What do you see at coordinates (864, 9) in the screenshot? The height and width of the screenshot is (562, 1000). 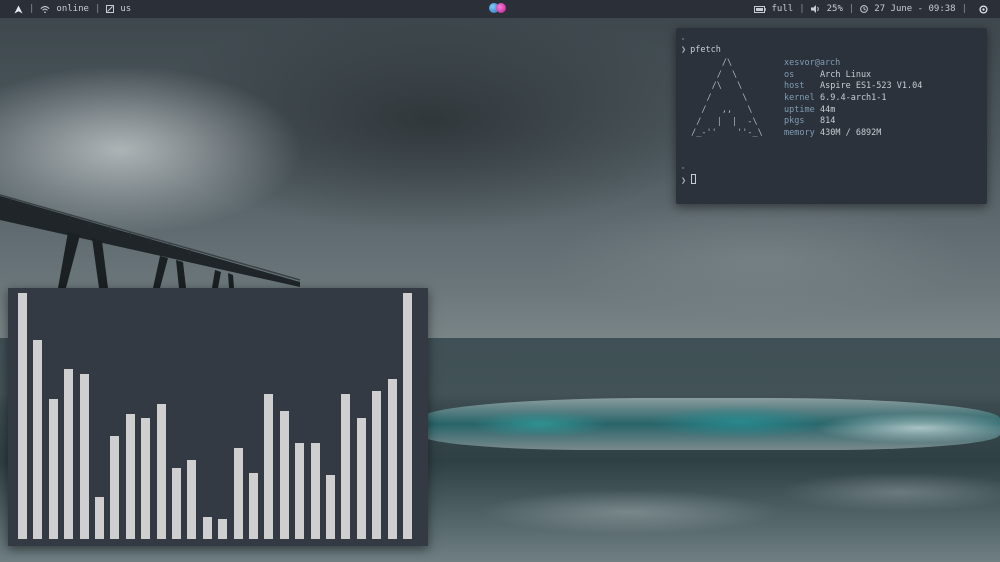 I see `clock-icon` at bounding box center [864, 9].